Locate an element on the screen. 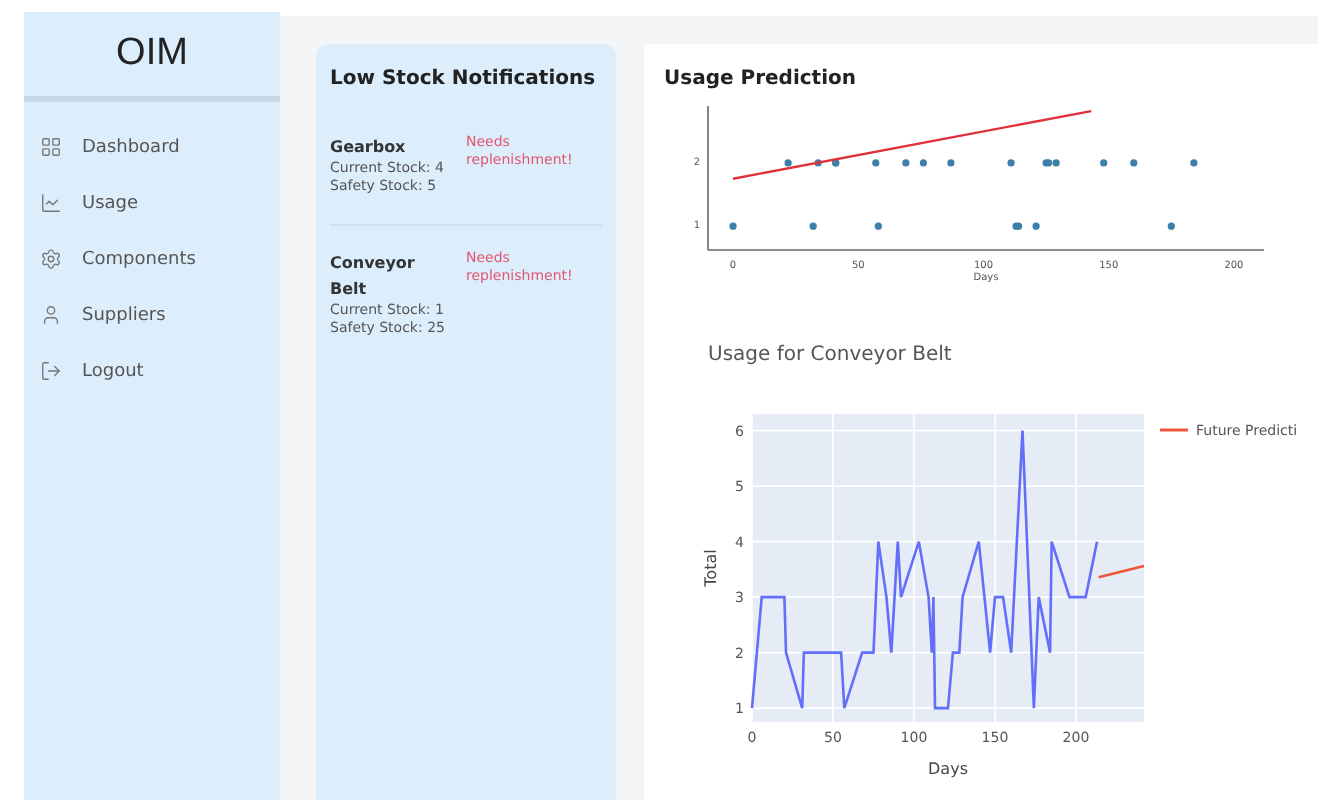 Image resolution: width=1318 pixels, height=800 pixels. component-name: Gearbox is located at coordinates (369, 148).